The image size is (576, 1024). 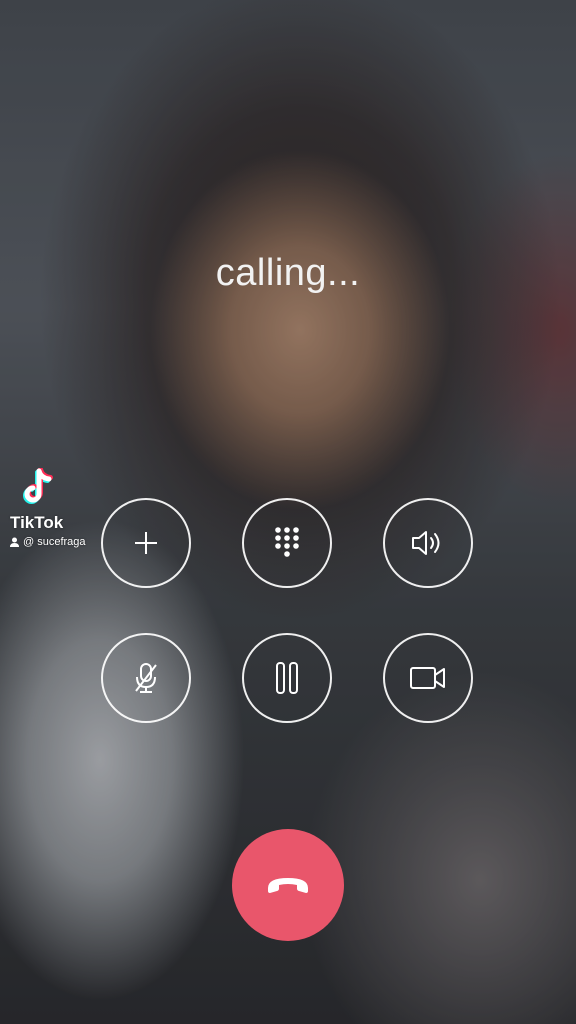 I want to click on speaker-button, so click(x=428, y=543).